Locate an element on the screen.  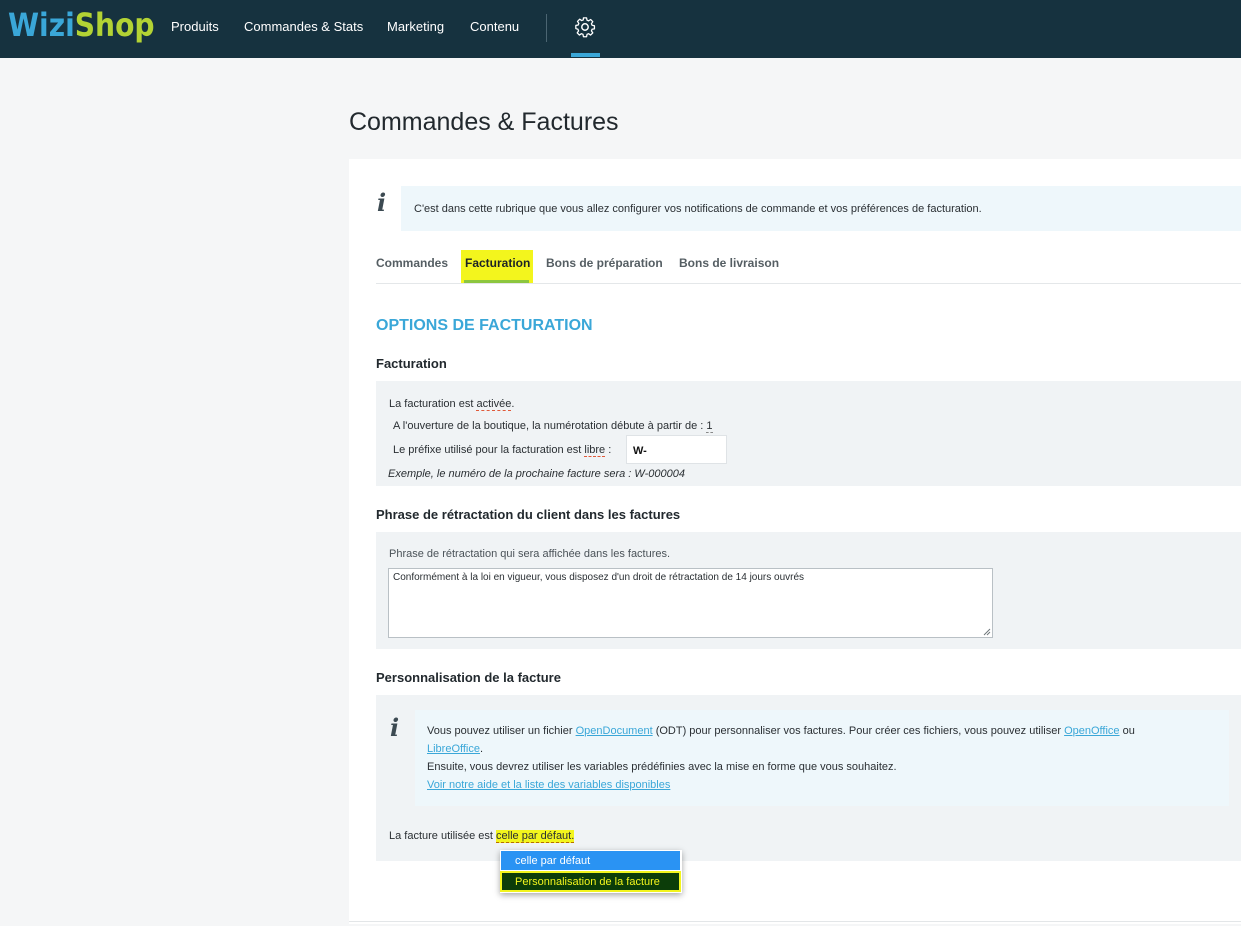
dropdown-option-custom: Personnalisation de la facture is located at coordinates (590, 881).